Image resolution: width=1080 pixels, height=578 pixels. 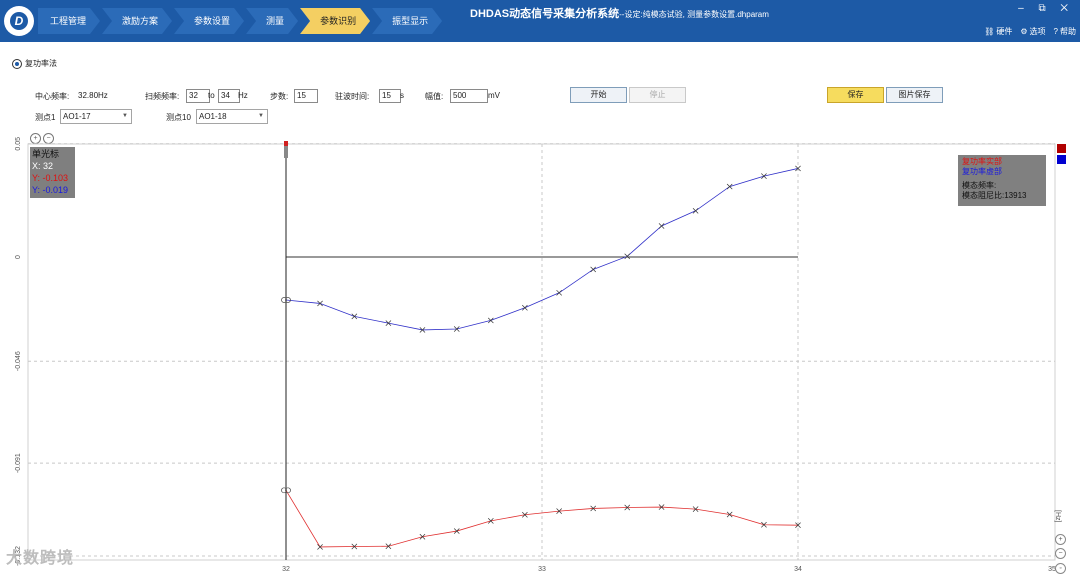 What do you see at coordinates (982, 161) in the screenshot?
I see `legend-real: 复功率实部` at bounding box center [982, 161].